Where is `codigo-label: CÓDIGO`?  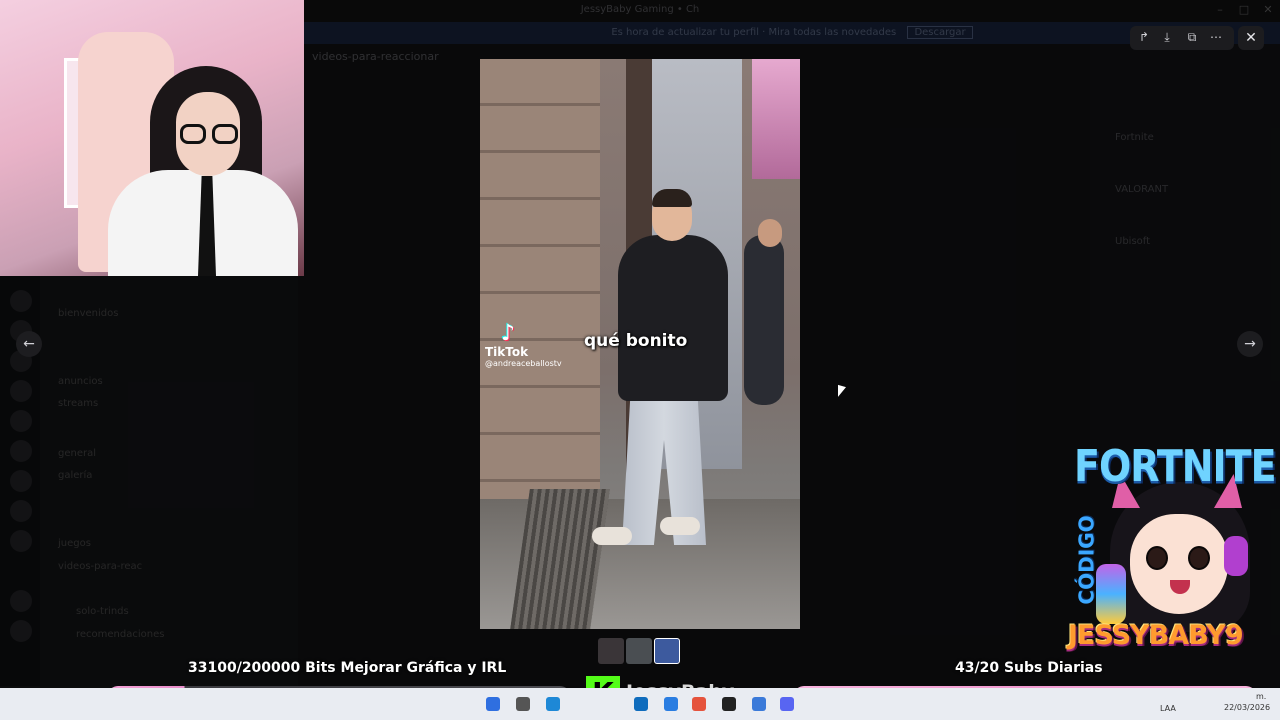 codigo-label: CÓDIGO is located at coordinates (1086, 560).